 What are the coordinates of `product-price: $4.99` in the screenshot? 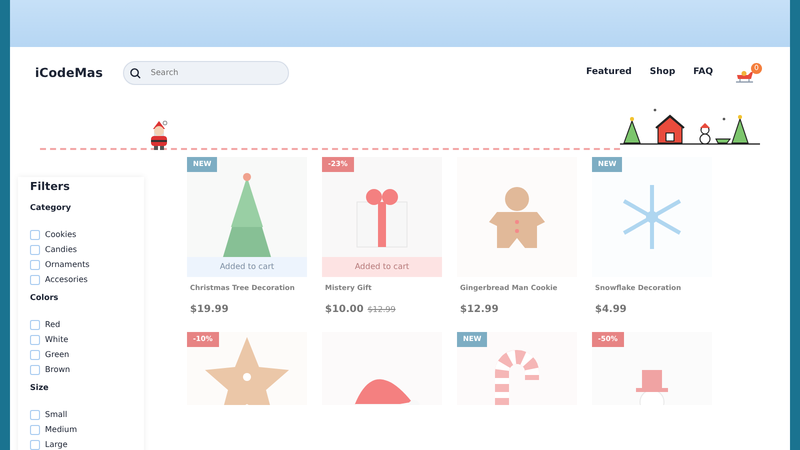 It's located at (611, 309).